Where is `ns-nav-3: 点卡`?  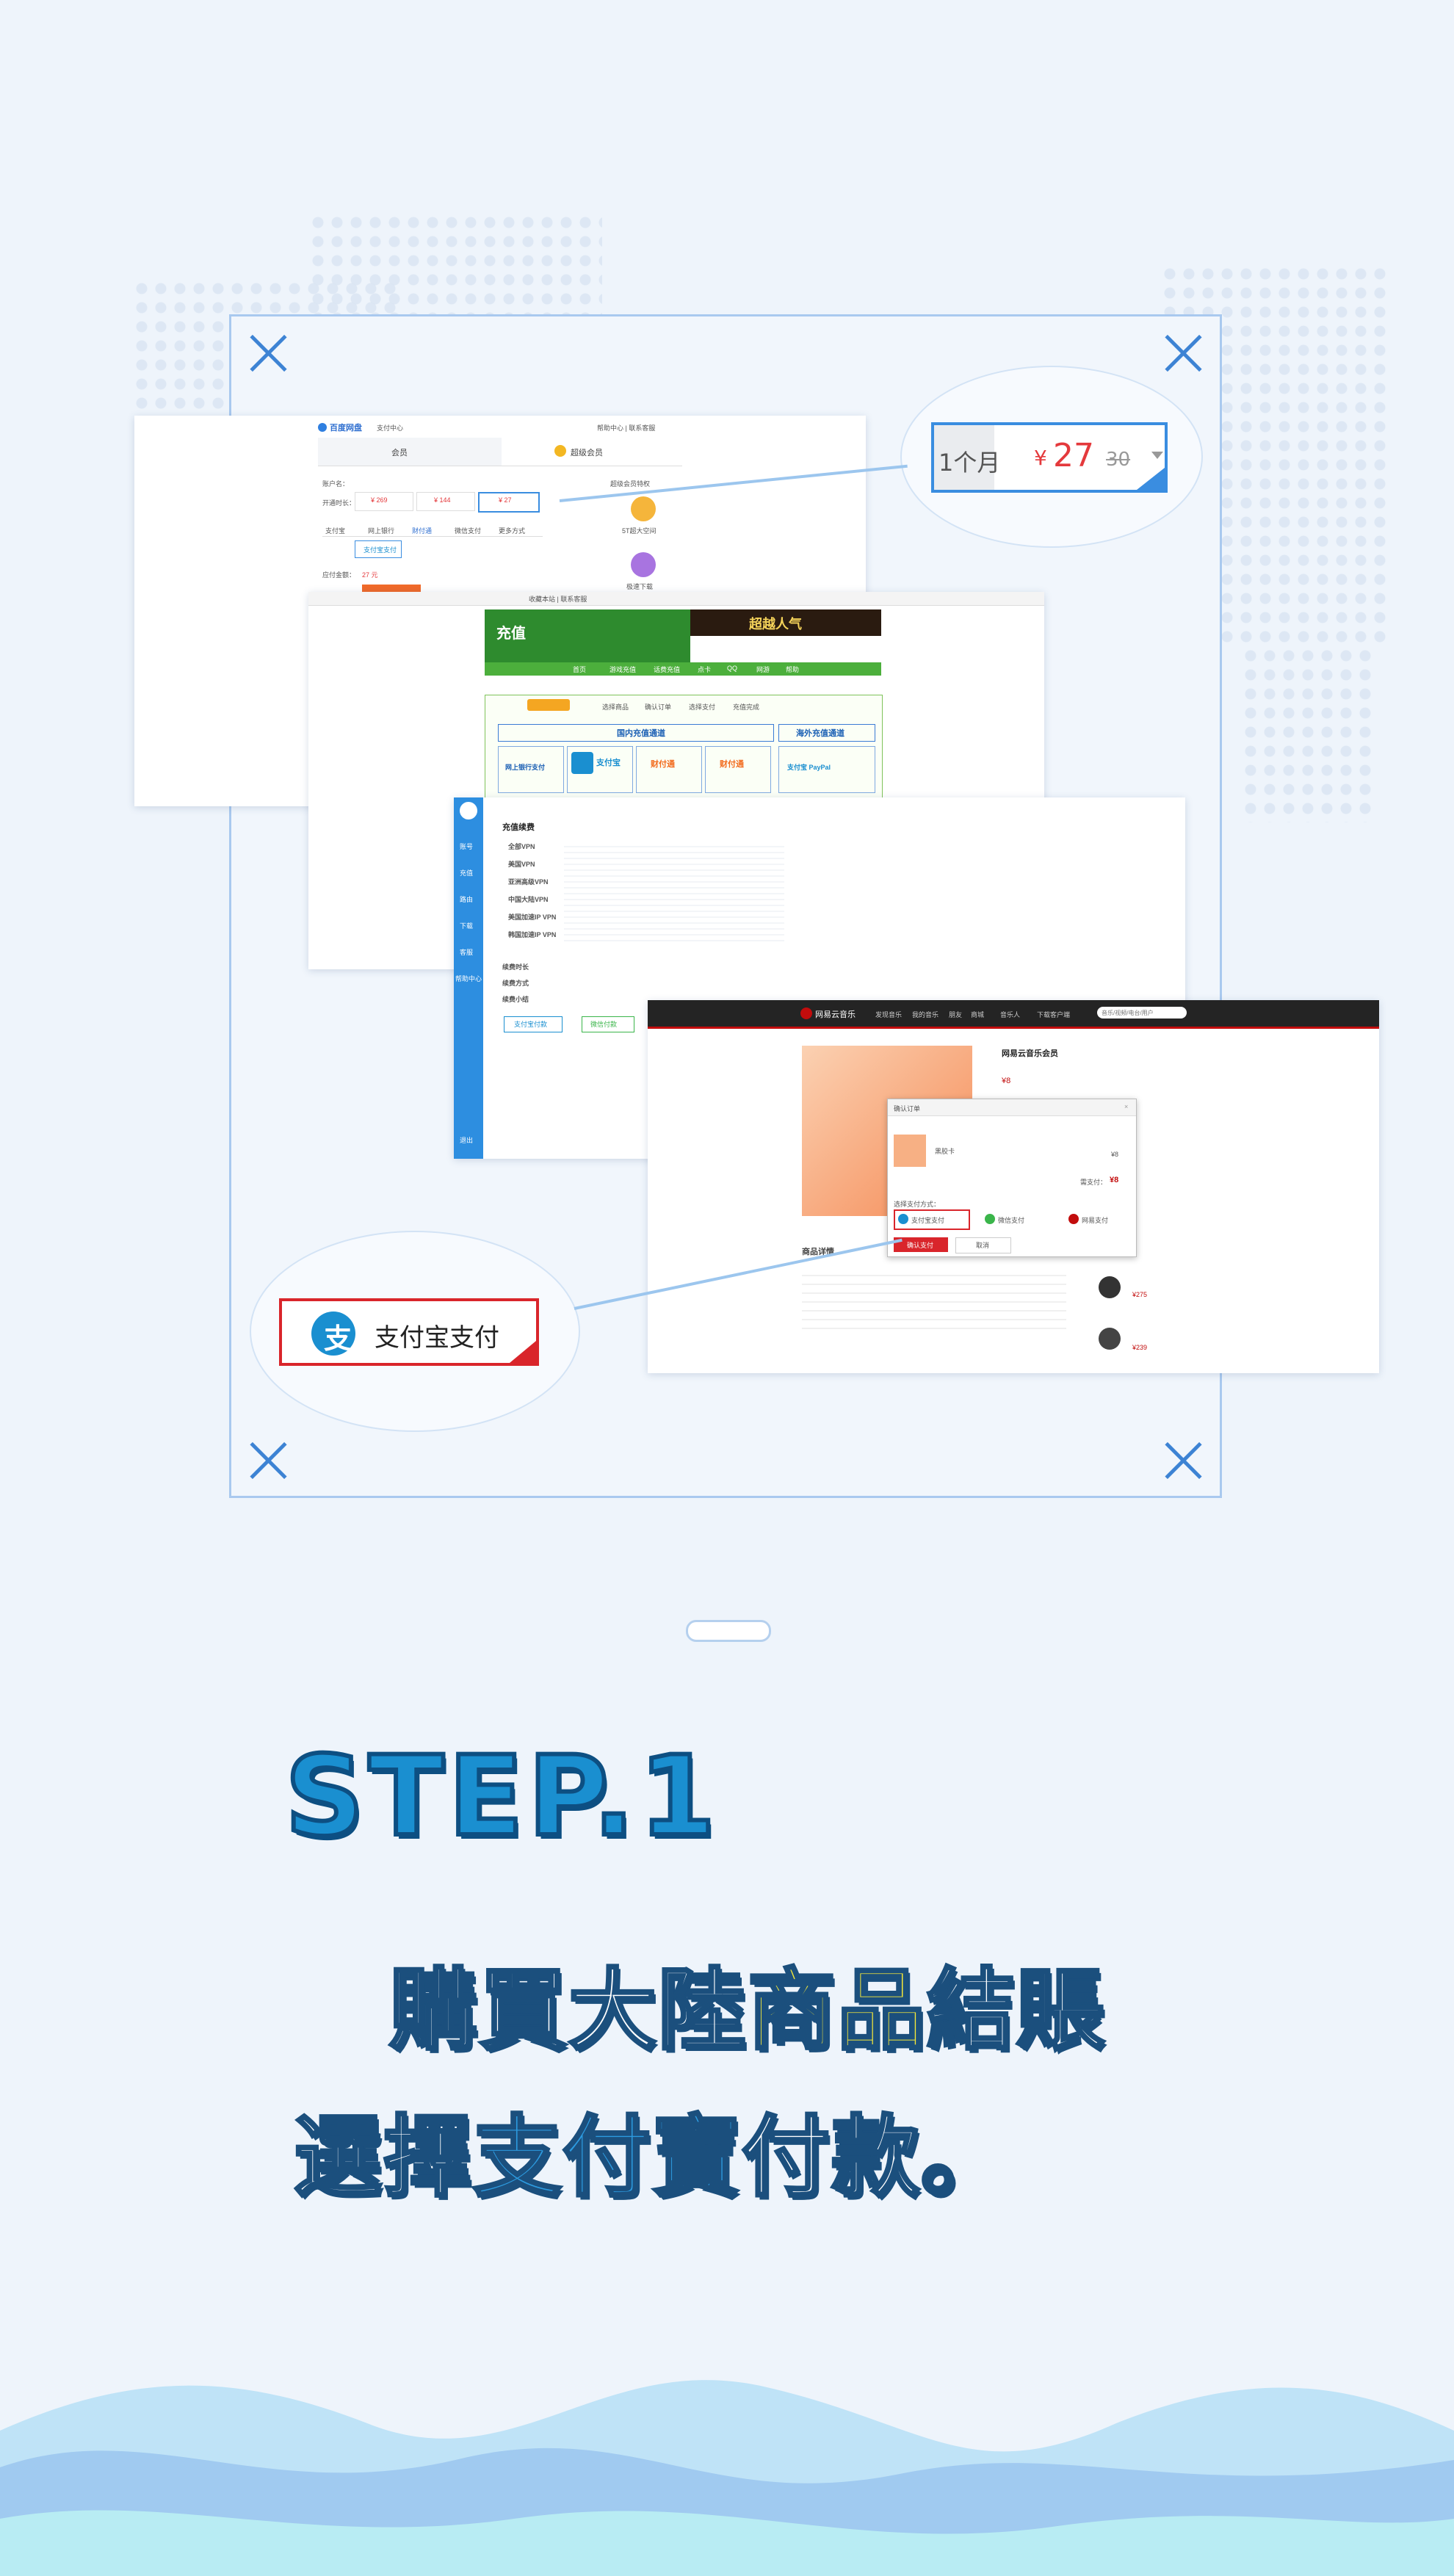 ns-nav-3: 点卡 is located at coordinates (704, 669).